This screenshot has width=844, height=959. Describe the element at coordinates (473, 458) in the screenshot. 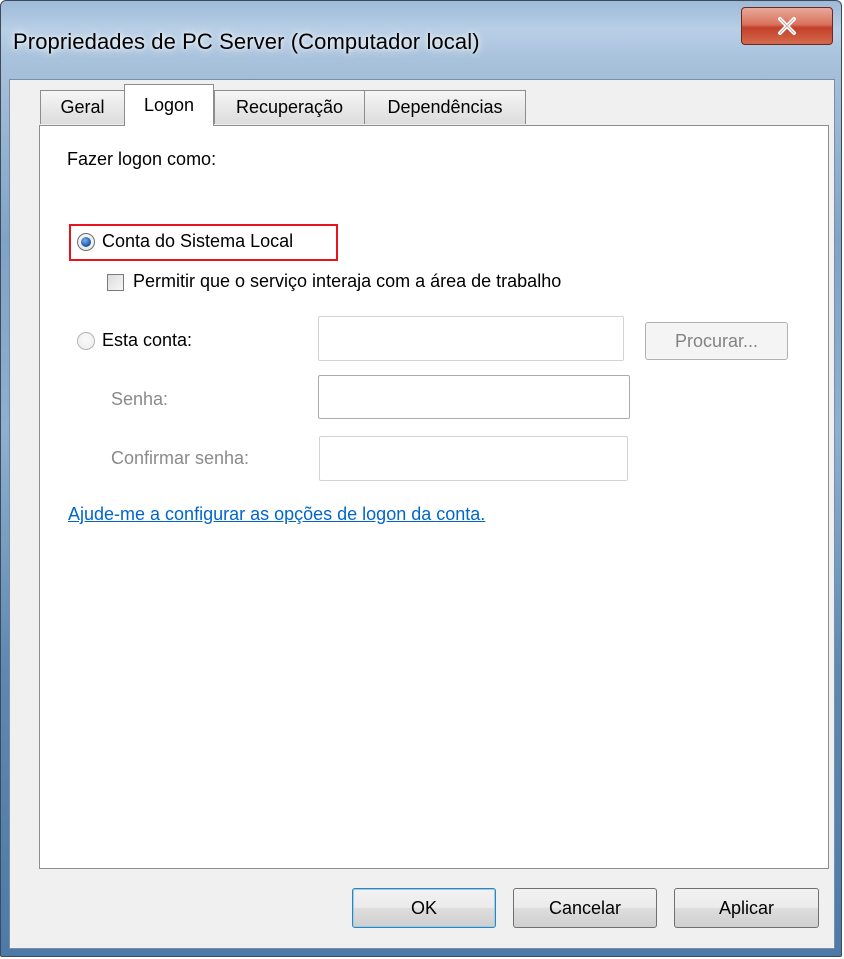

I see `confirm-password-input` at that location.